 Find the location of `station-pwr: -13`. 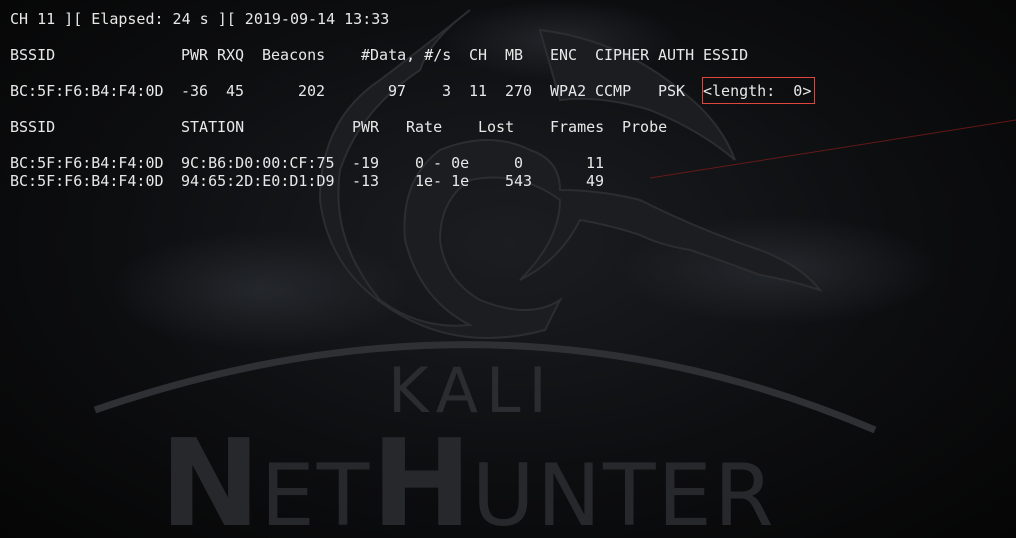

station-pwr: -13 is located at coordinates (366, 181).